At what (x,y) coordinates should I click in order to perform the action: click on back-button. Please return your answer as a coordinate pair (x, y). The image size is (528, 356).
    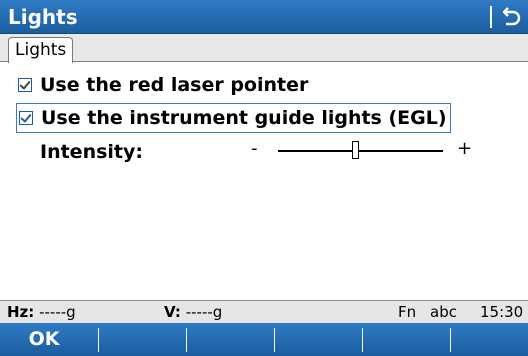
    Looking at the image, I should click on (510, 17).